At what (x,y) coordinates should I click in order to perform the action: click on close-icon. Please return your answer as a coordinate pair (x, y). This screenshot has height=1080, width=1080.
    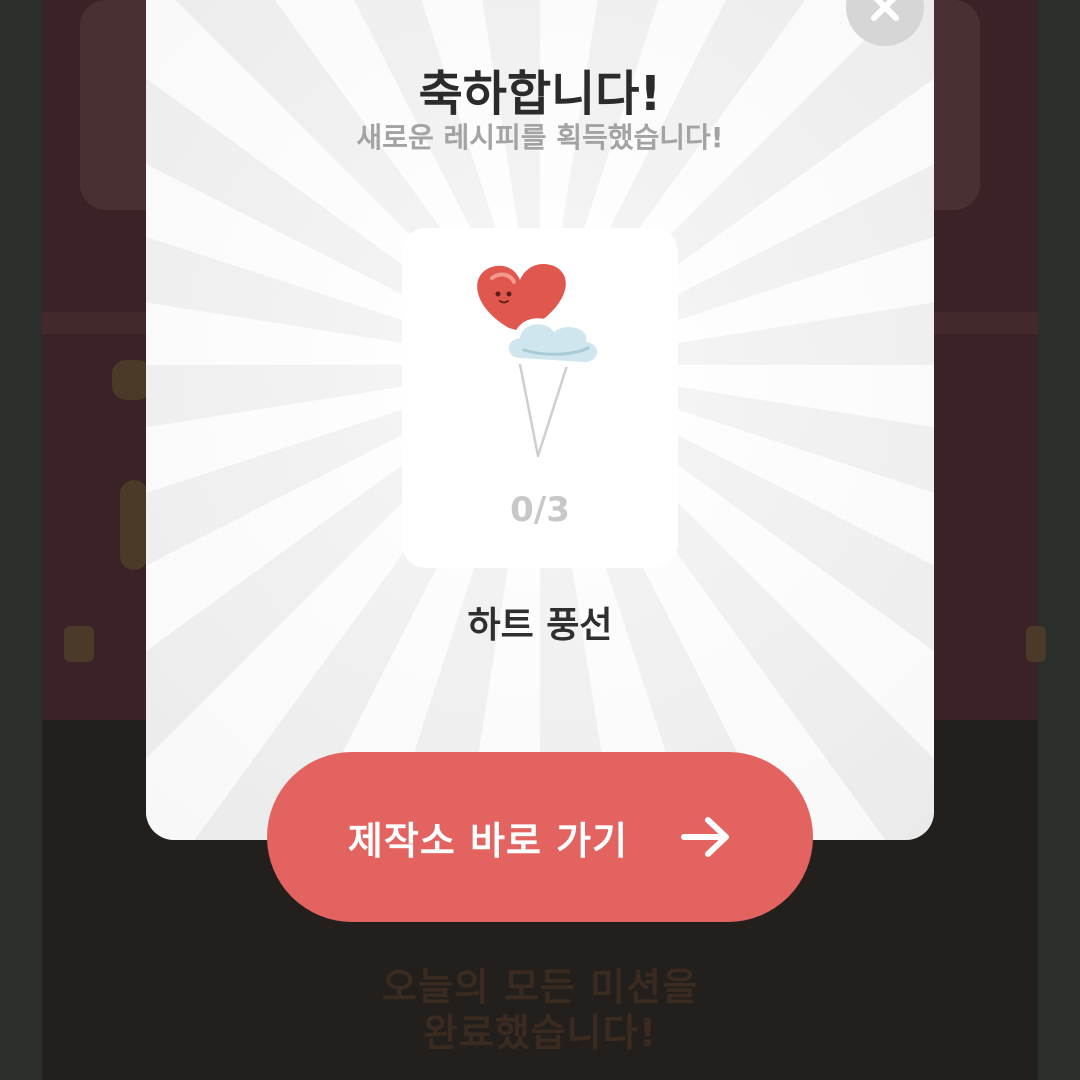
    Looking at the image, I should click on (885, 10).